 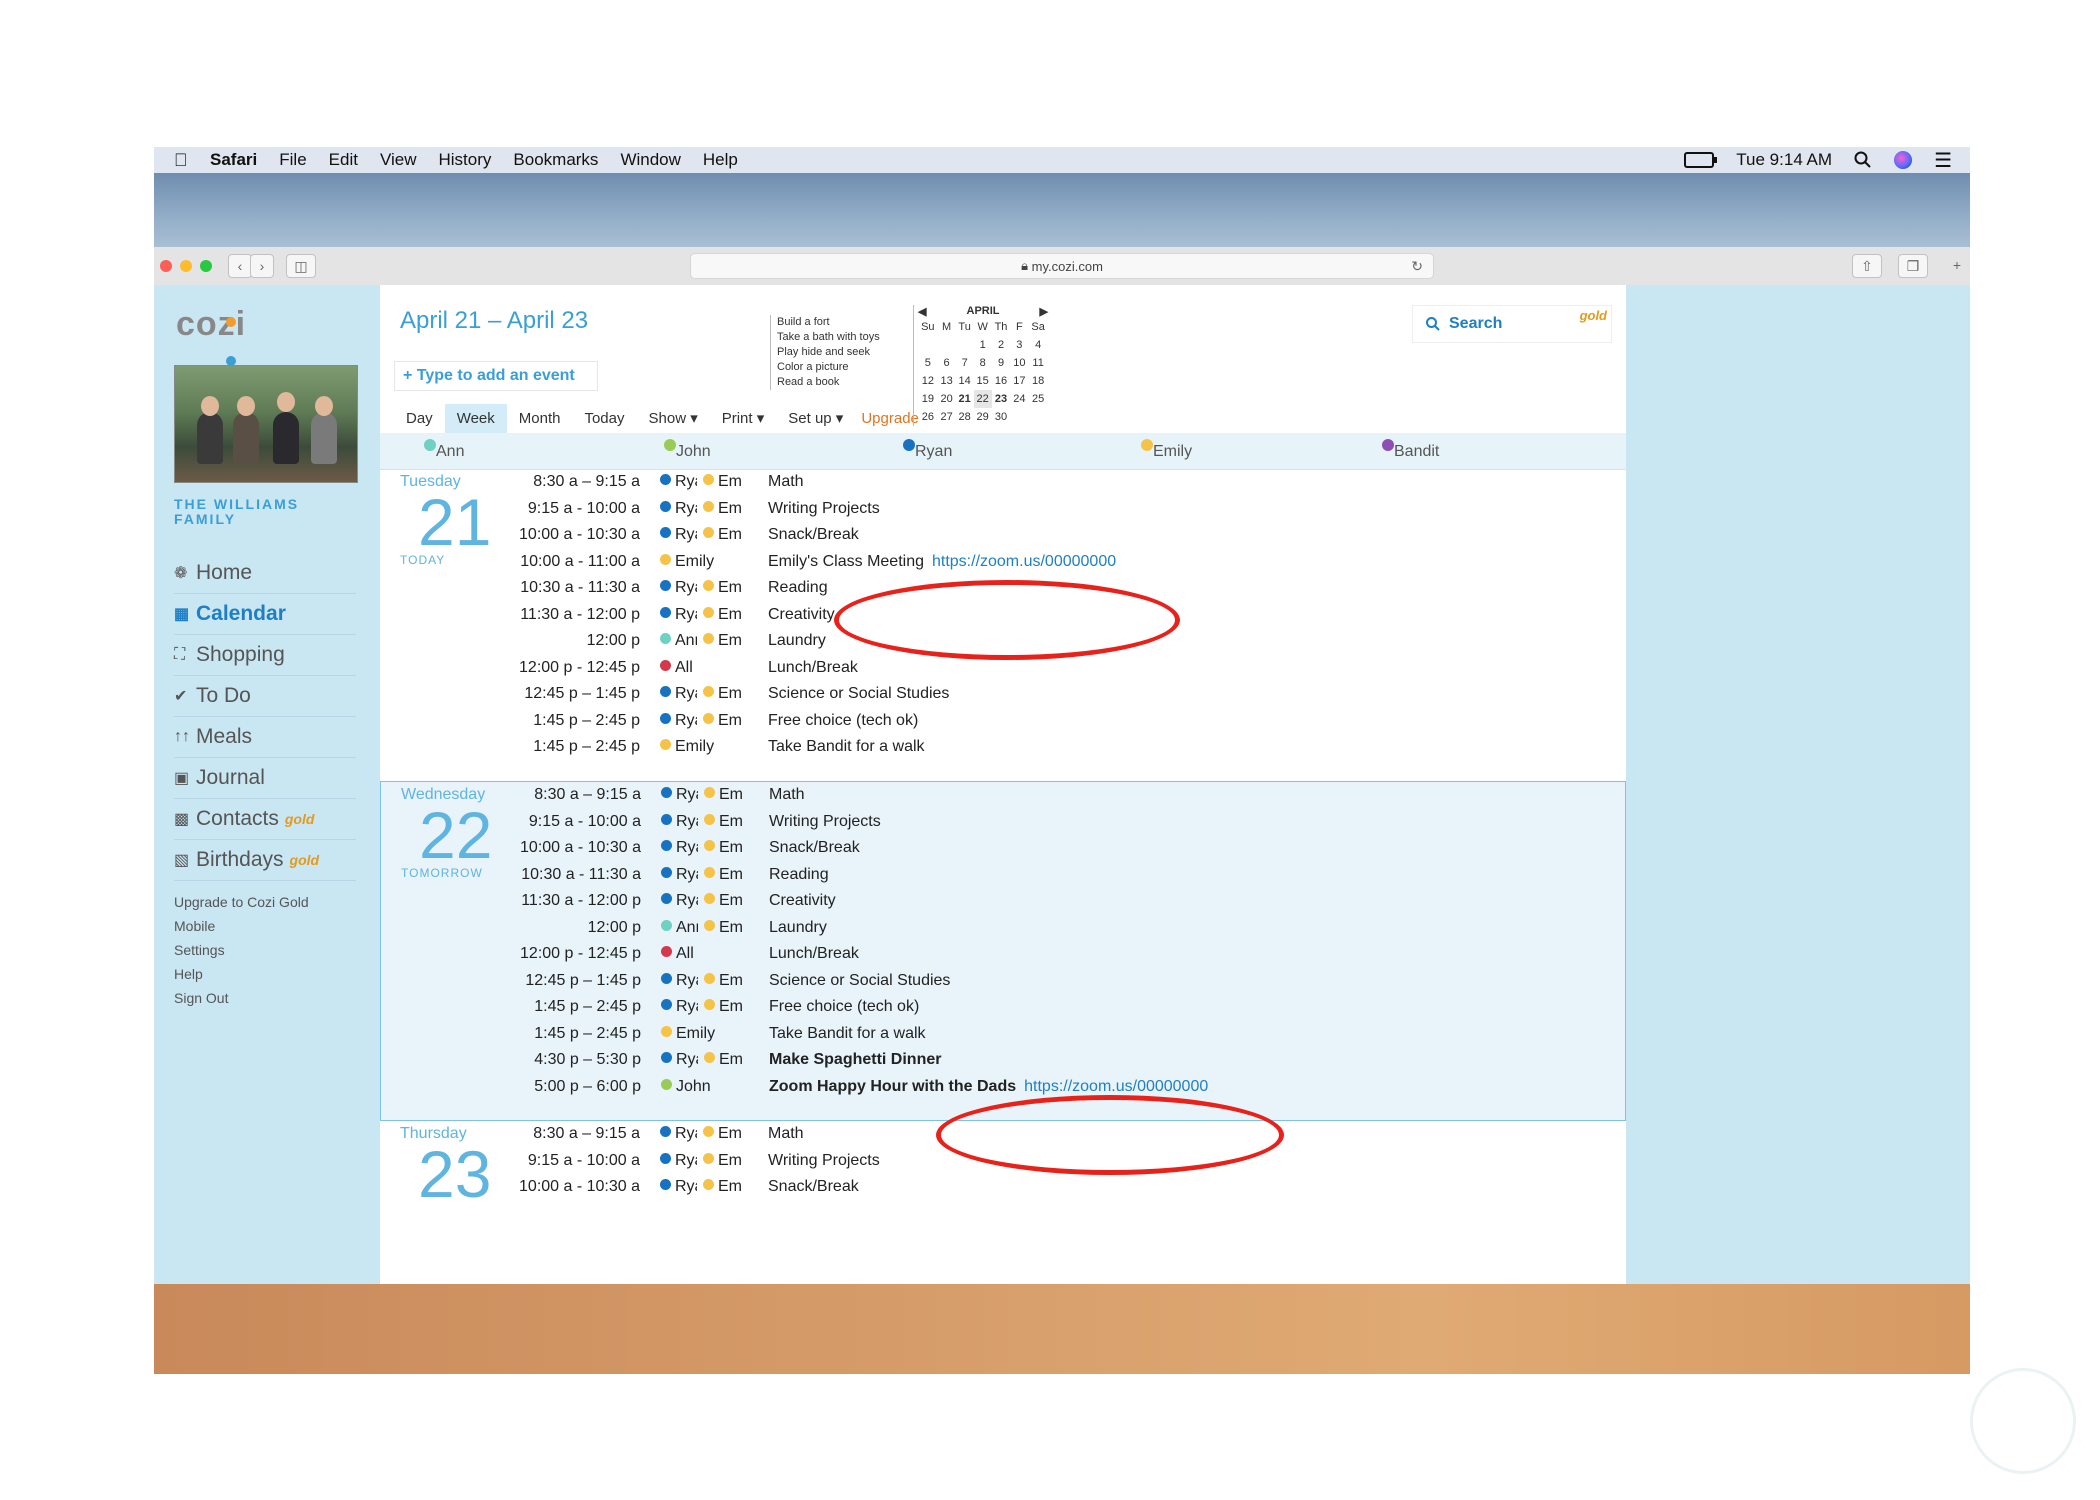 What do you see at coordinates (265, 819) in the screenshot?
I see `sidebar-item-contacts: ▩ Contacts gold` at bounding box center [265, 819].